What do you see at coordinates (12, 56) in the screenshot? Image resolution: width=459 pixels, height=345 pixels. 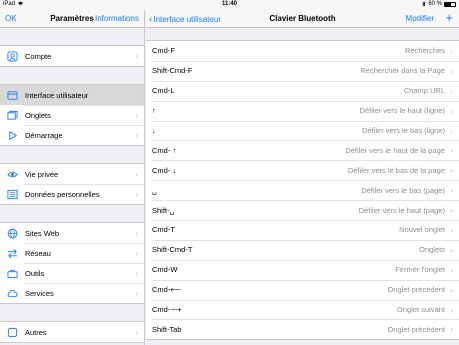 I see `user-icon` at bounding box center [12, 56].